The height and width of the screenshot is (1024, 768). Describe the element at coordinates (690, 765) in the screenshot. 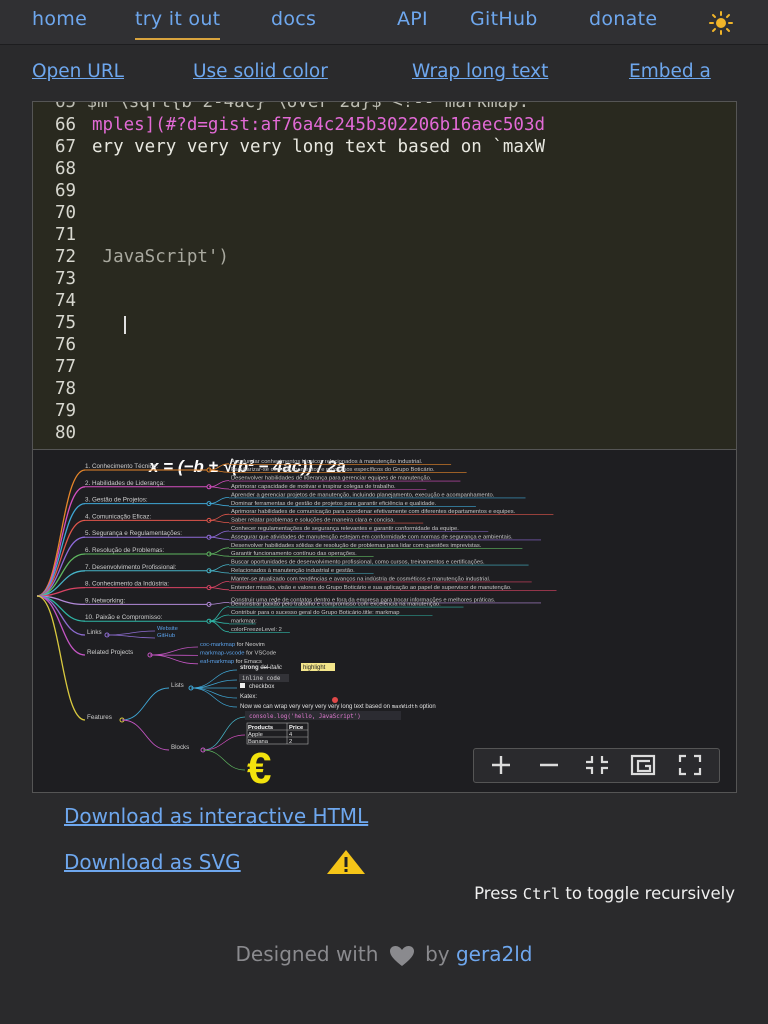

I see `fullscreen-icon` at that location.